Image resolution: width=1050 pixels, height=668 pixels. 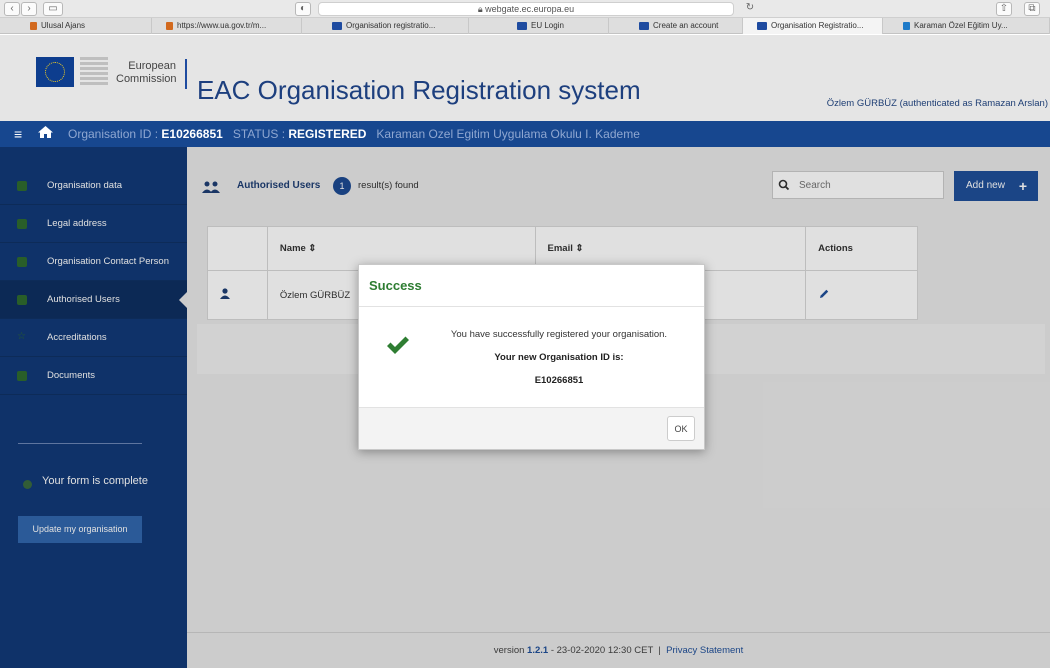 What do you see at coordinates (531, 286) in the screenshot?
I see `dialog-header: Success` at bounding box center [531, 286].